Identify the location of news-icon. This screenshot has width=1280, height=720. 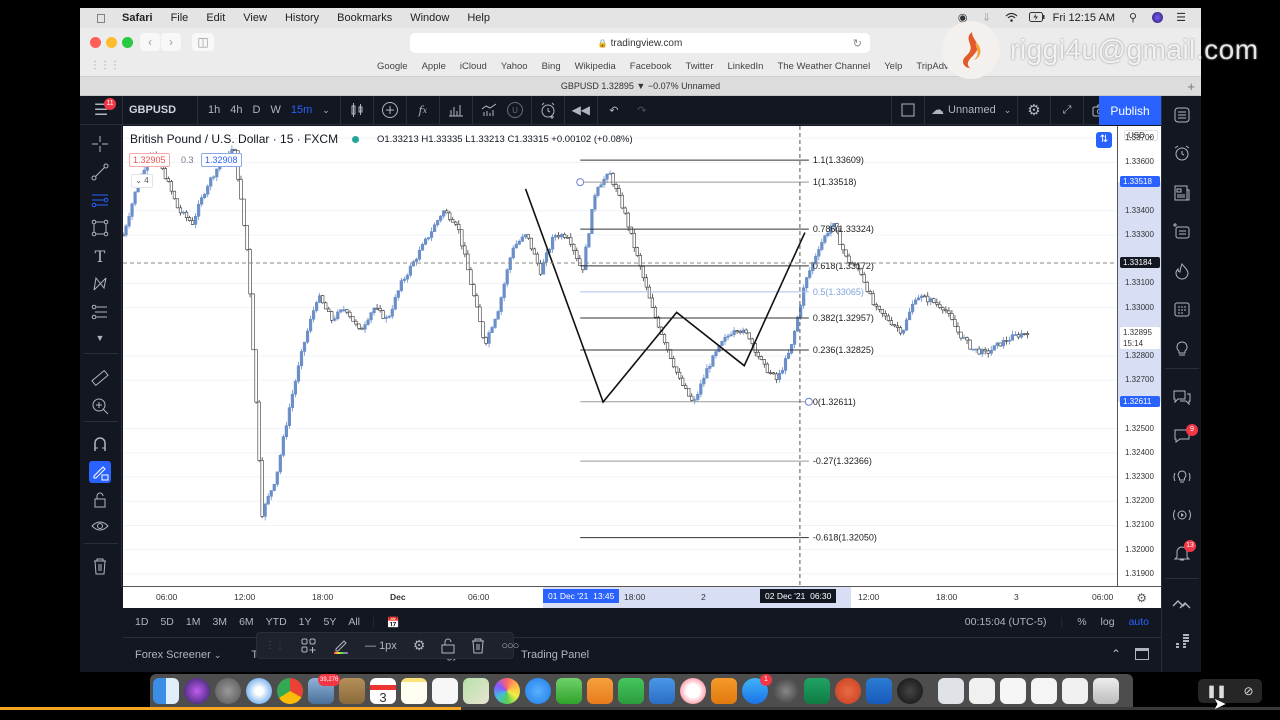
(1182, 193).